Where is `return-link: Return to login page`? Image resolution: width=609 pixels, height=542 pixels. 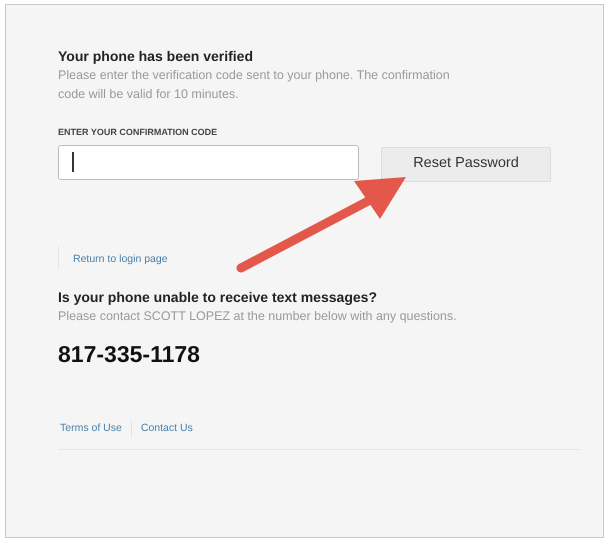
return-link: Return to login page is located at coordinates (120, 258).